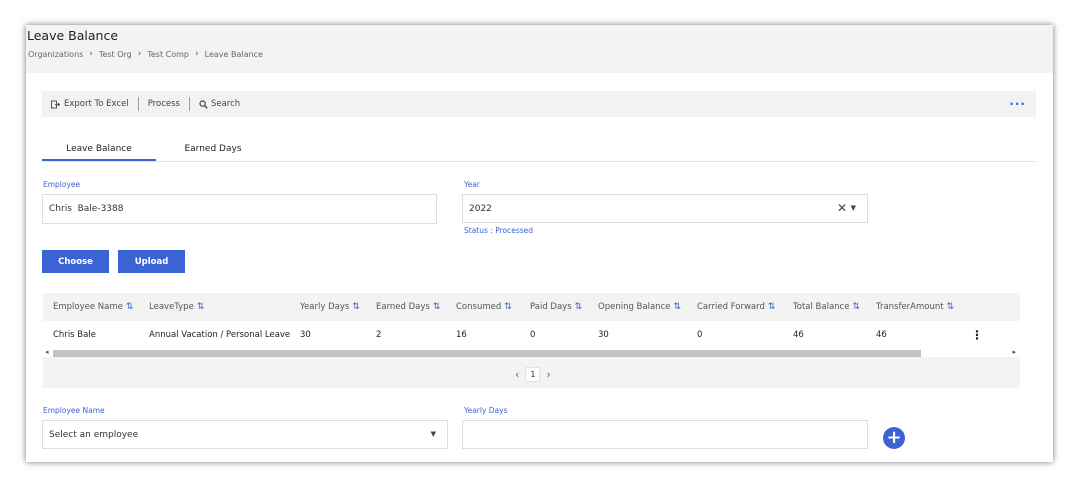 This screenshot has height=487, width=1079. Describe the element at coordinates (115, 54) in the screenshot. I see `breadcrumb-test-org: Test Org` at that location.